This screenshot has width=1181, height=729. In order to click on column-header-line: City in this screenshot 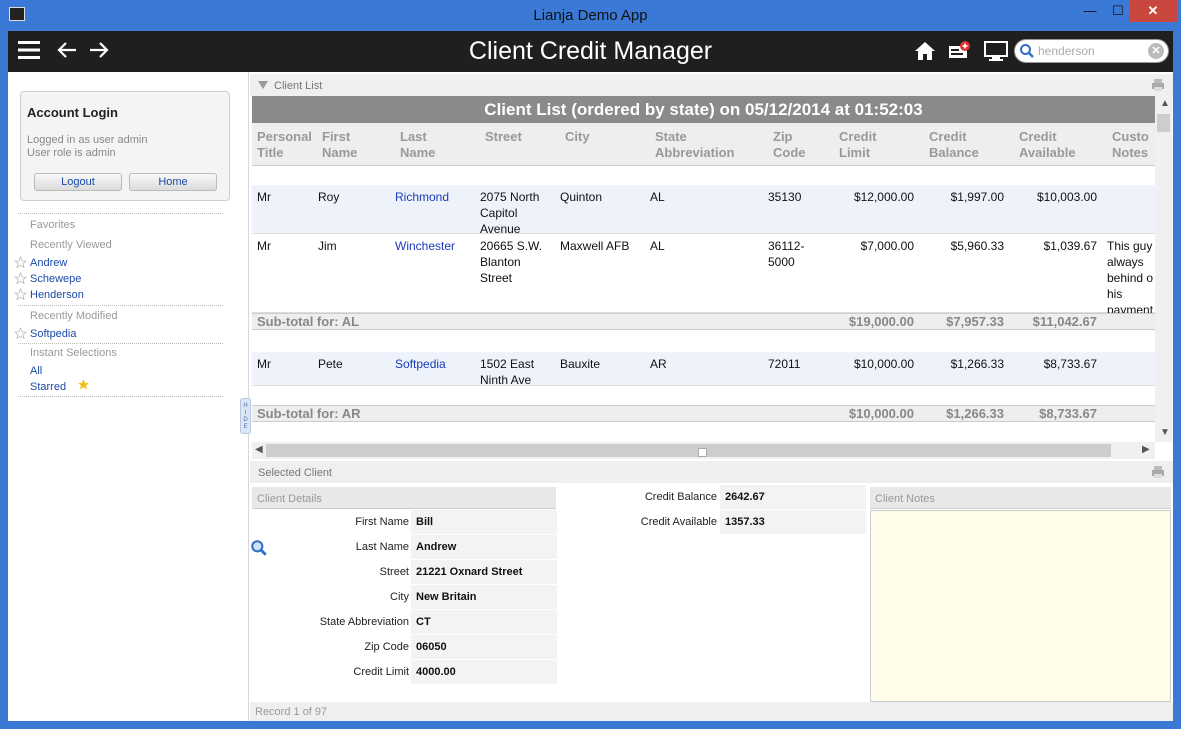, I will do `click(577, 136)`.